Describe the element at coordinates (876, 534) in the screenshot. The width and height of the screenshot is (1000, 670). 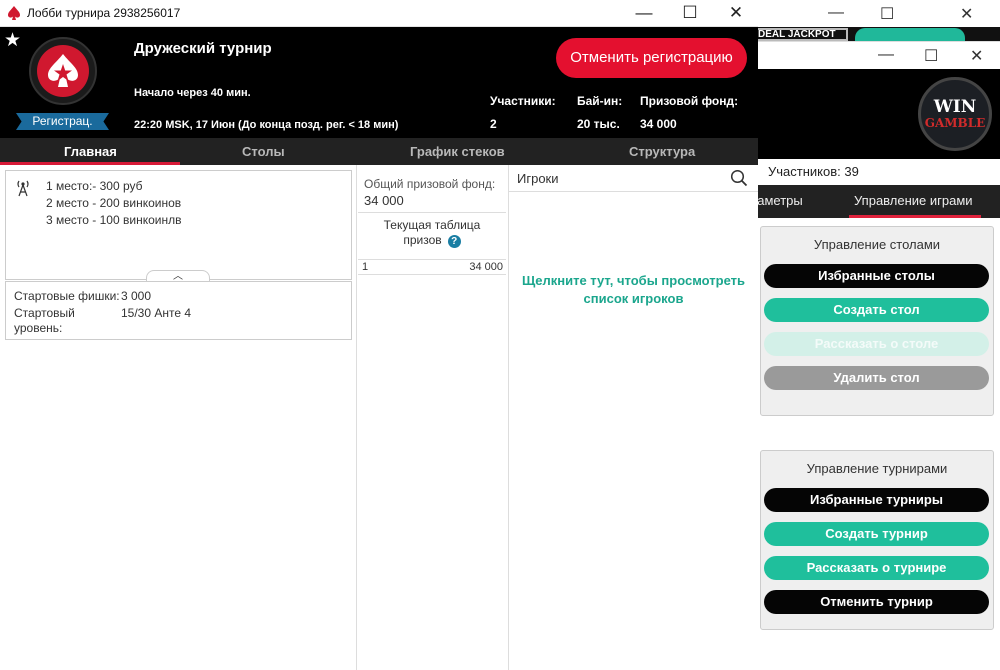
I see `create-tournament-button: Создать турнир` at that location.